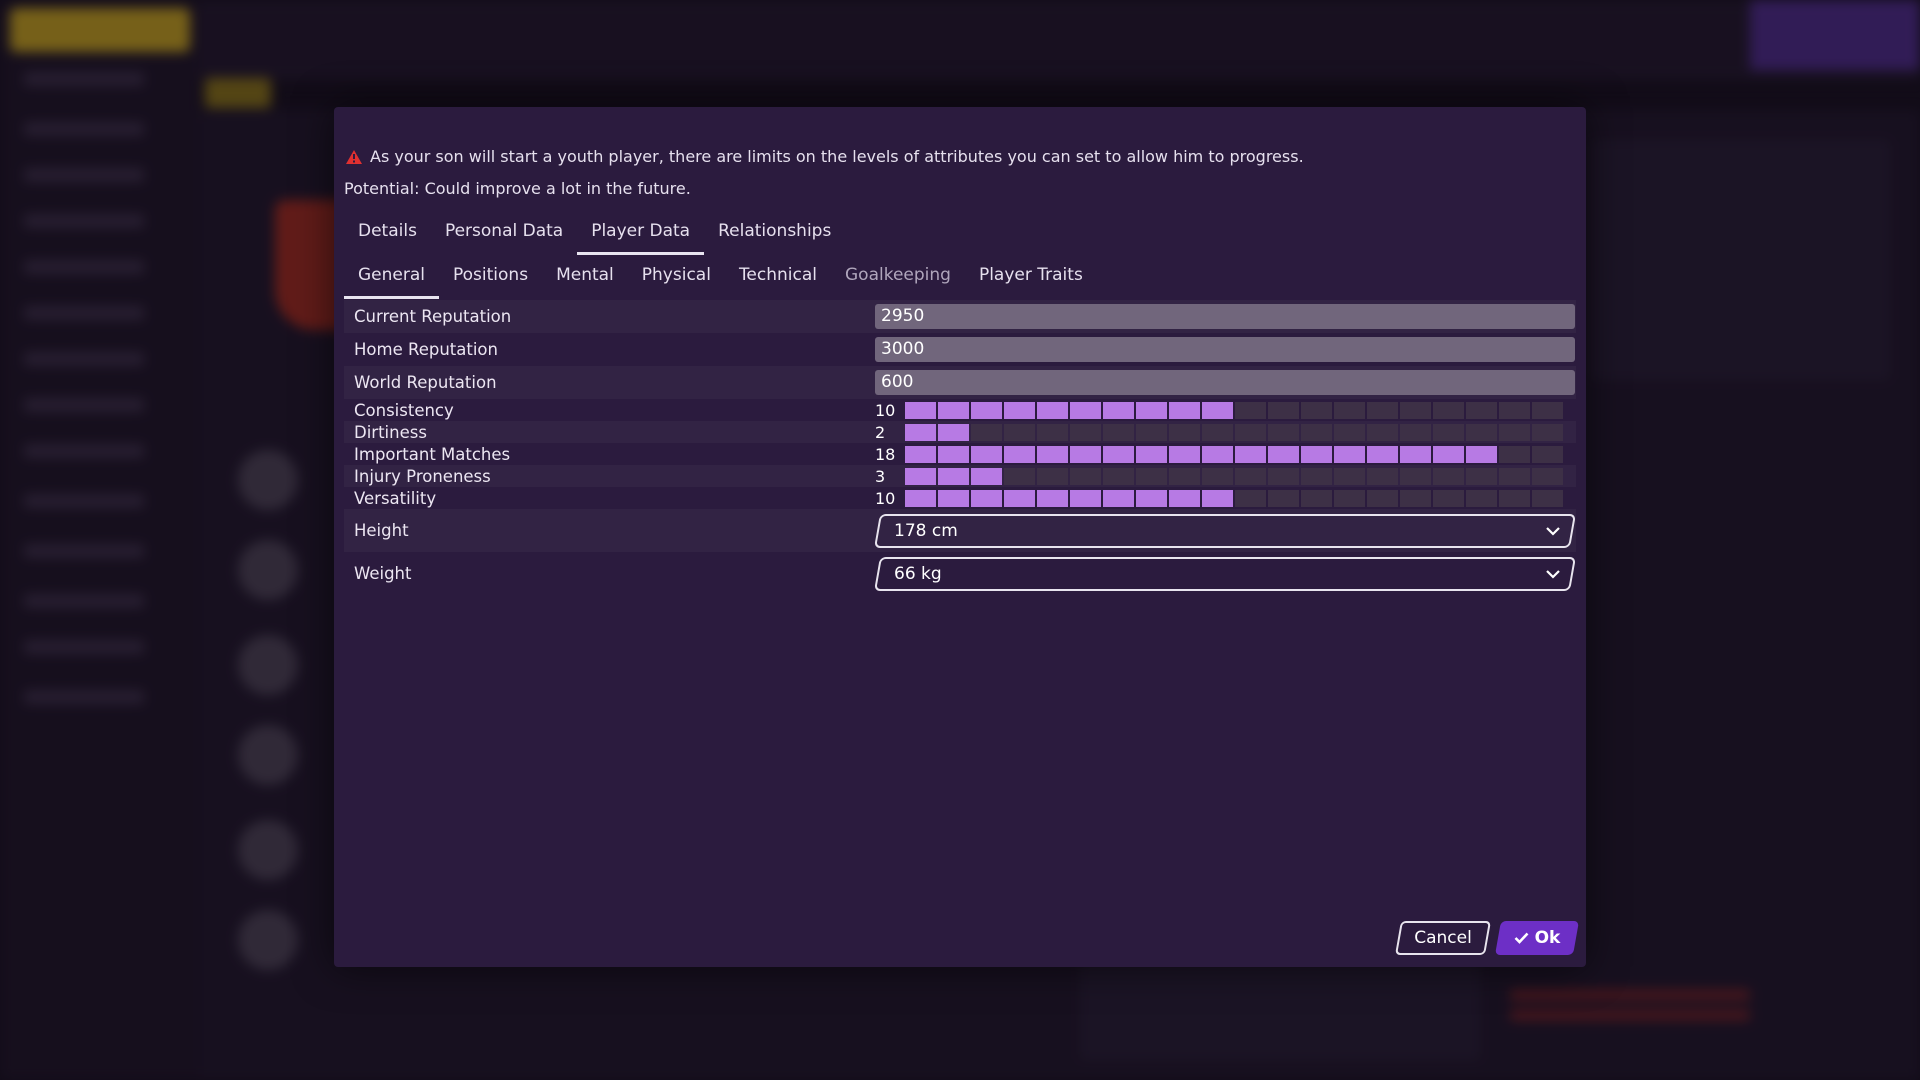 This screenshot has height=1080, width=1920. What do you see at coordinates (1234, 454) in the screenshot?
I see `important-matches-bar` at bounding box center [1234, 454].